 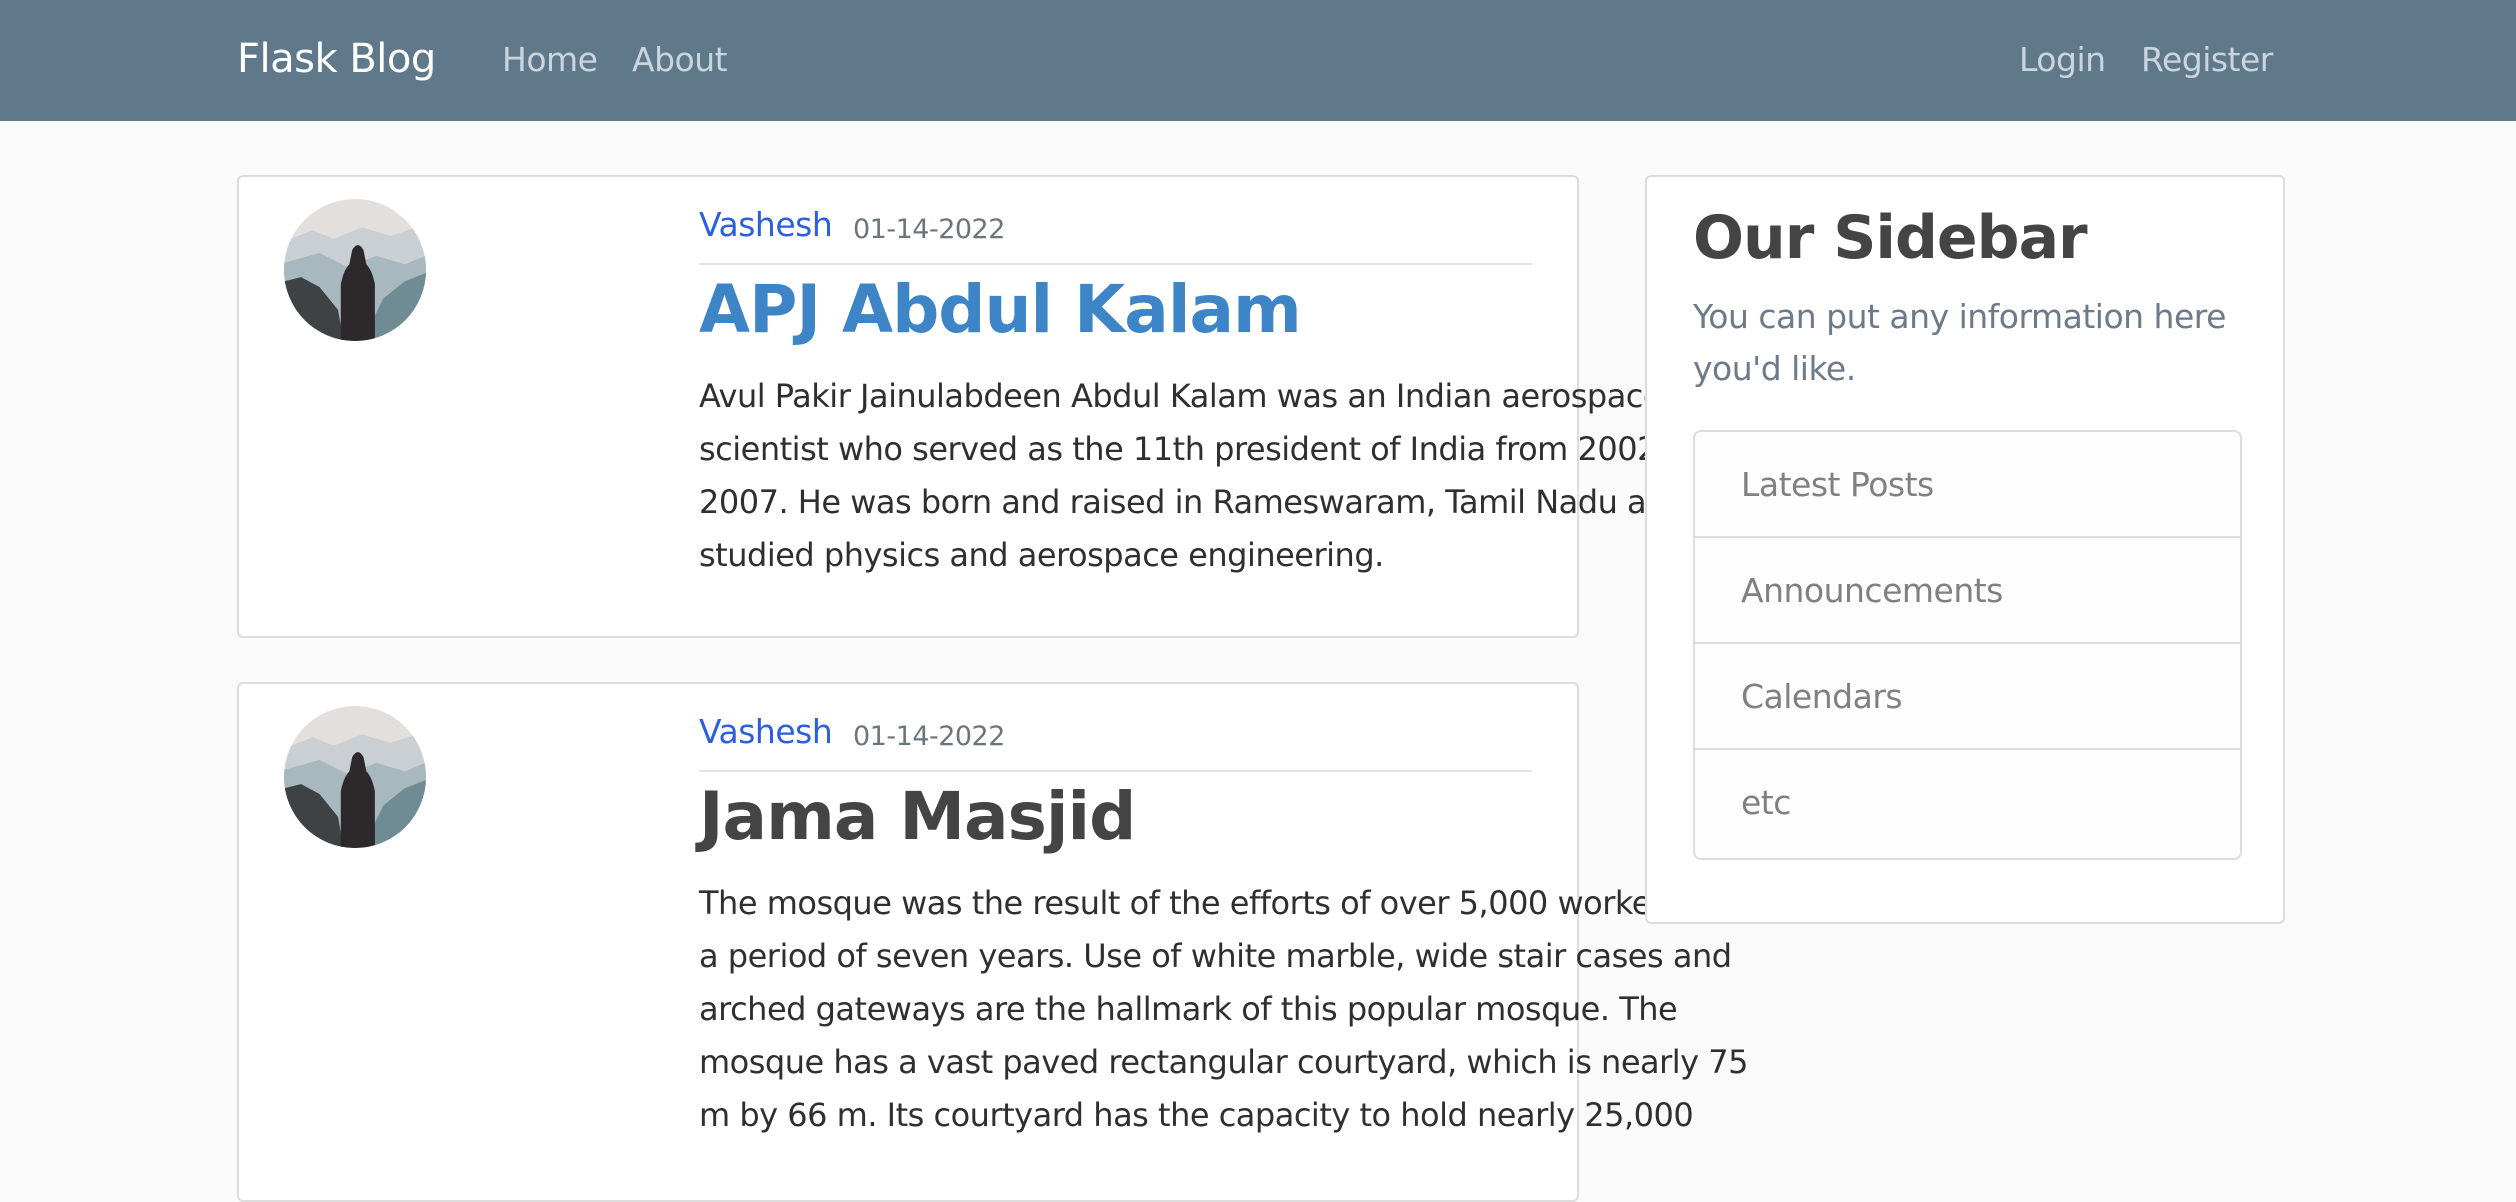 I want to click on nav-register-link: Register, so click(x=2207, y=59).